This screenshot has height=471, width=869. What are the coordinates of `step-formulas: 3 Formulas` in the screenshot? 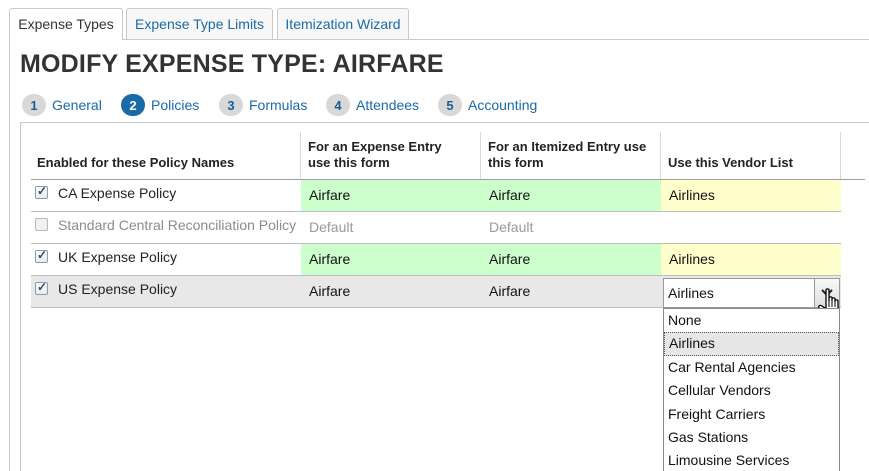 It's located at (263, 105).